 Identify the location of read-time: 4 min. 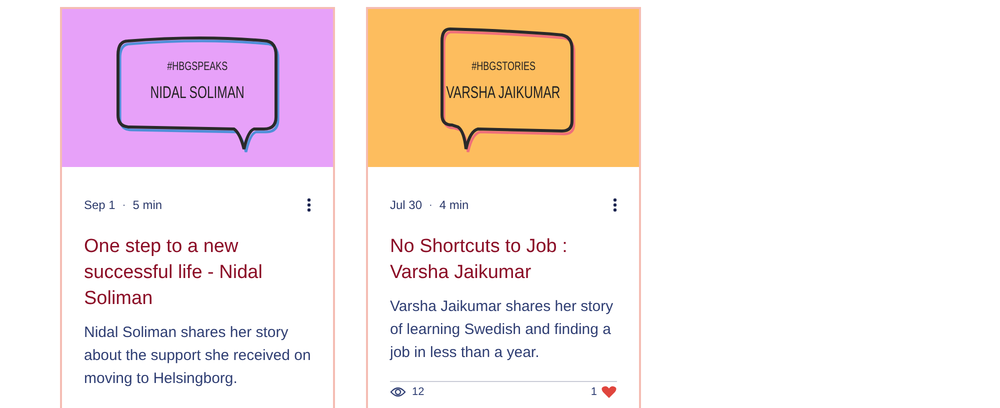
(454, 205).